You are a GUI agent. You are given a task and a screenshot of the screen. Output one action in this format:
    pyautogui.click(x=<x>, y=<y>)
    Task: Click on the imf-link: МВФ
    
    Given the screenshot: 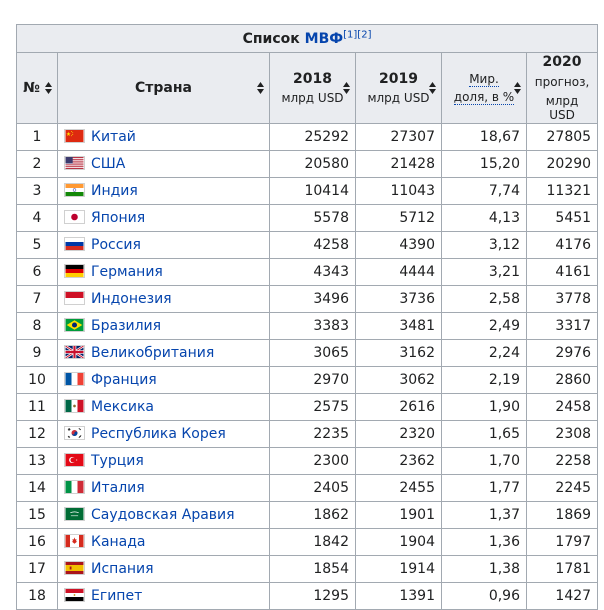 What is the action you would take?
    pyautogui.click(x=324, y=39)
    